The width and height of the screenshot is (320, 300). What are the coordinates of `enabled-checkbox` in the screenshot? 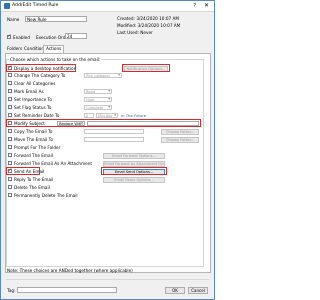 It's located at (9, 36).